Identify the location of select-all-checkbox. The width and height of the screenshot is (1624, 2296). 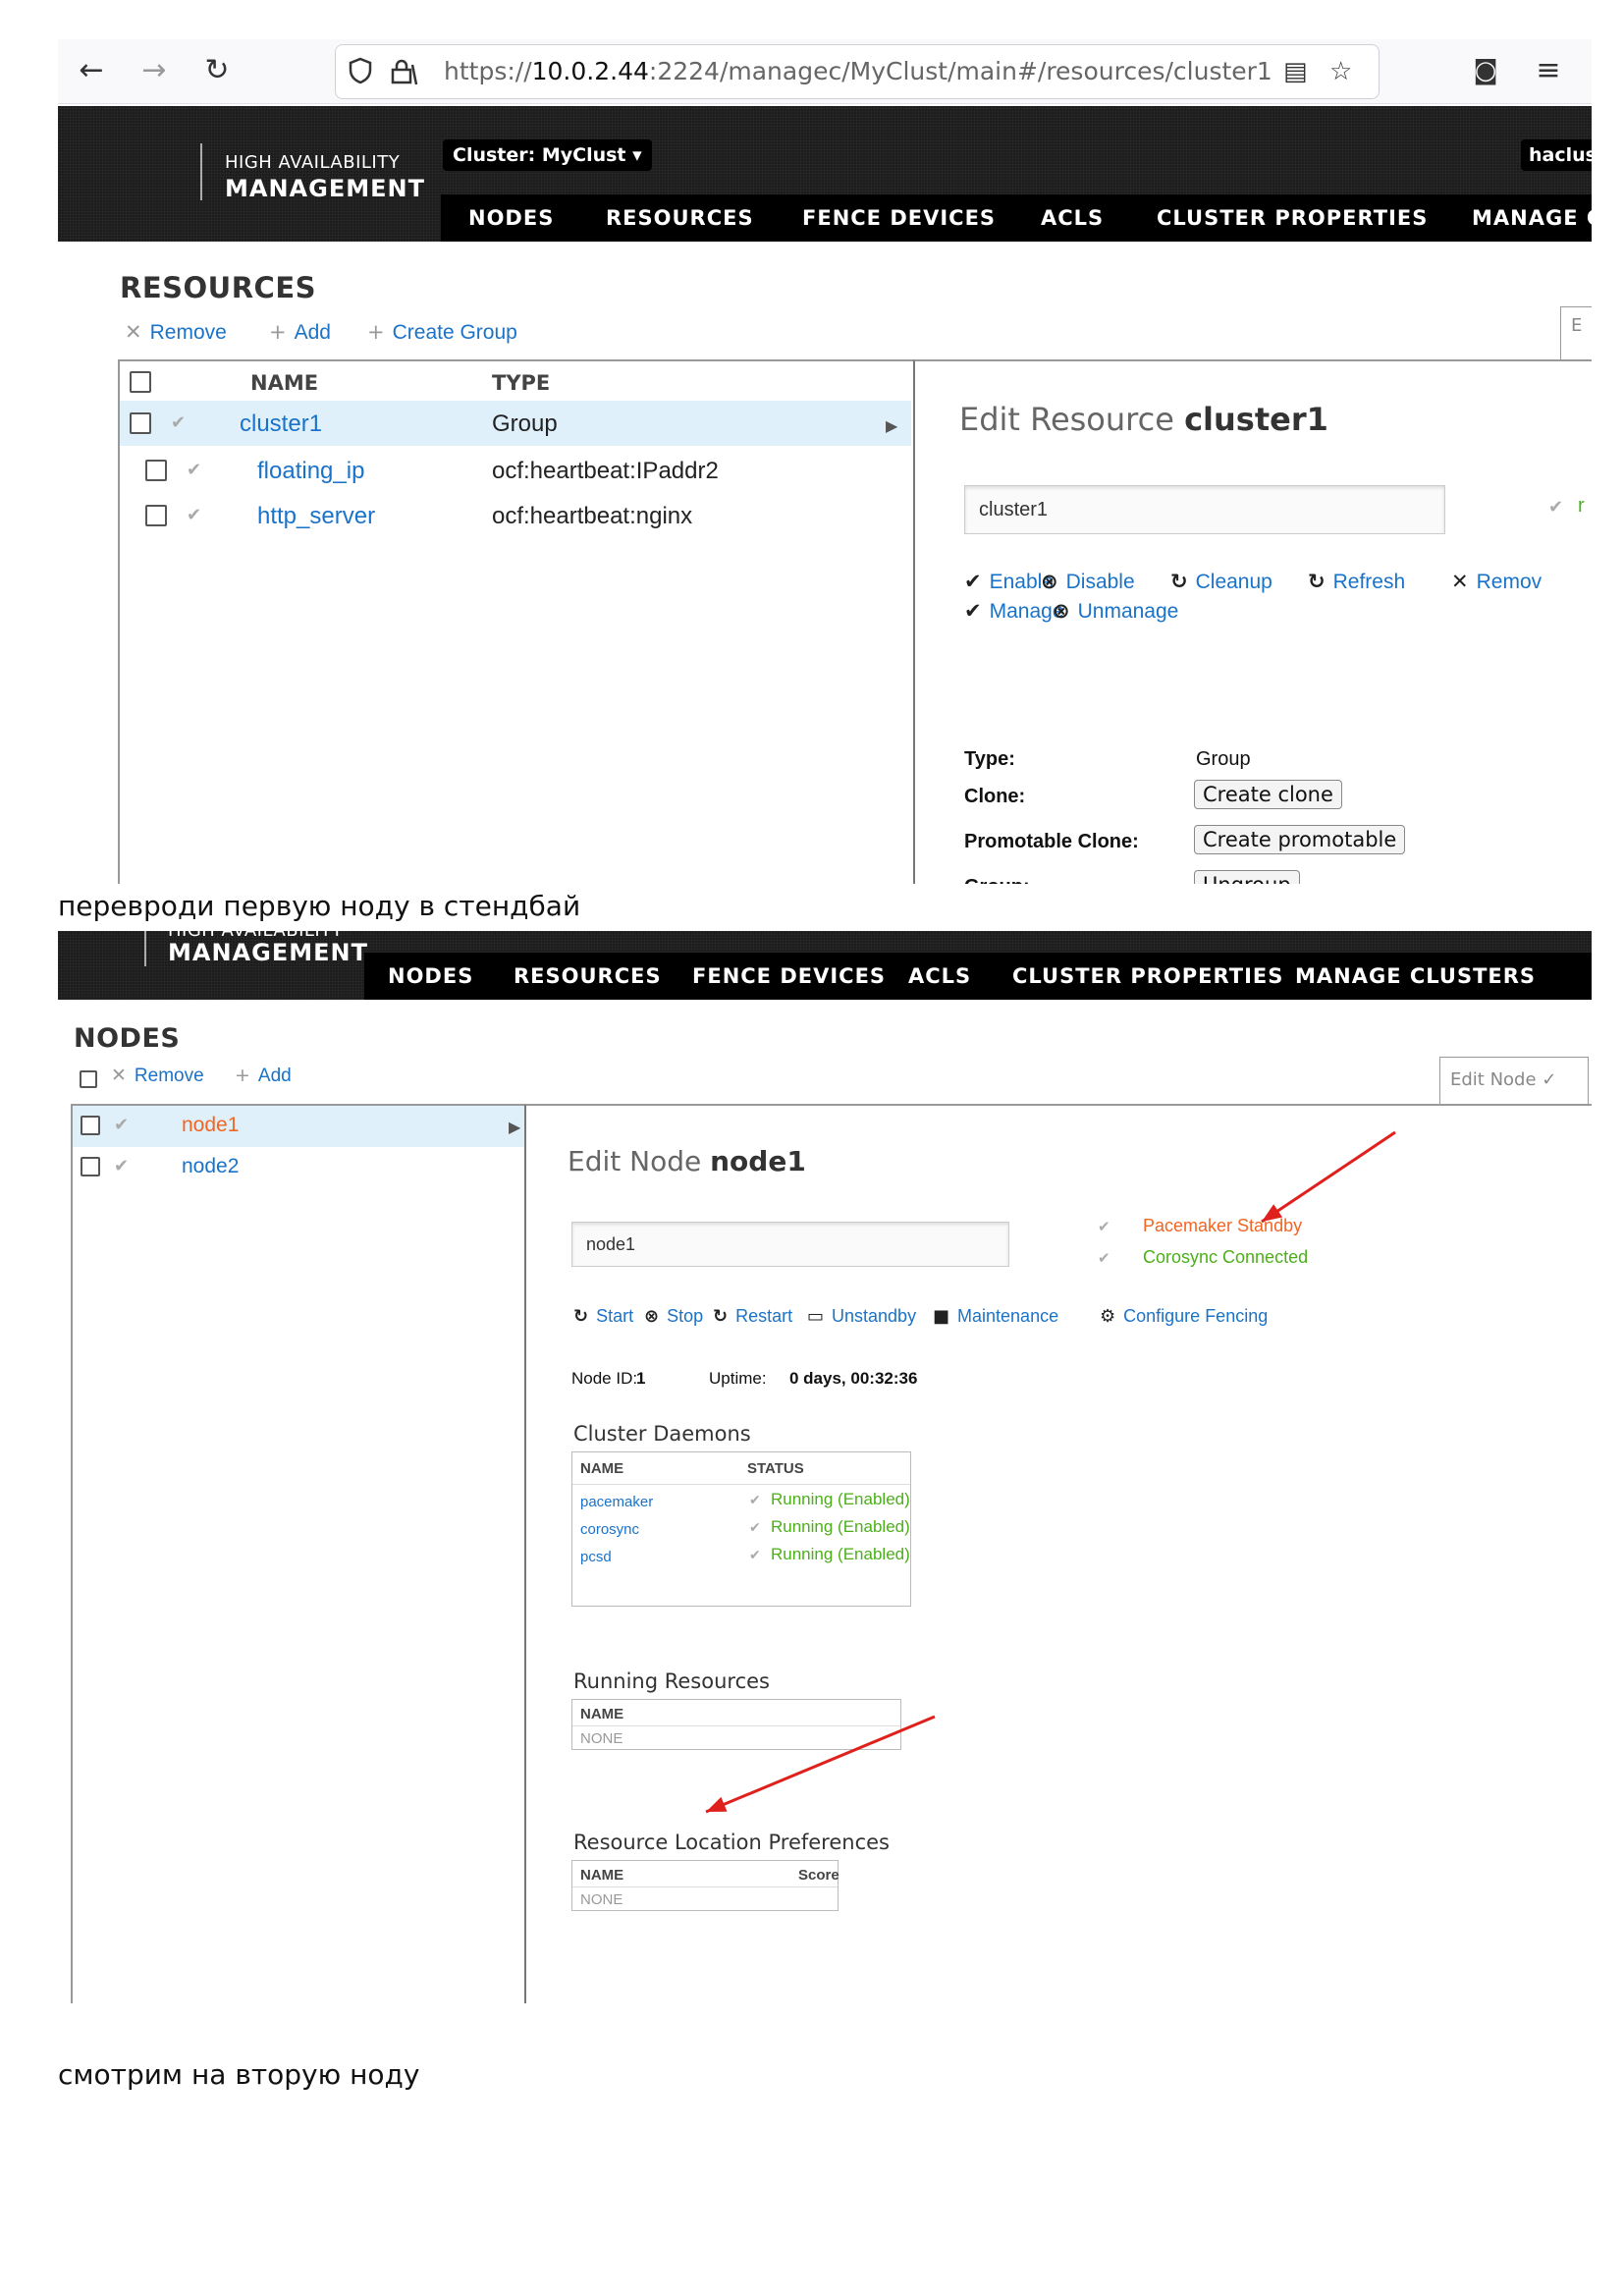
(140, 382).